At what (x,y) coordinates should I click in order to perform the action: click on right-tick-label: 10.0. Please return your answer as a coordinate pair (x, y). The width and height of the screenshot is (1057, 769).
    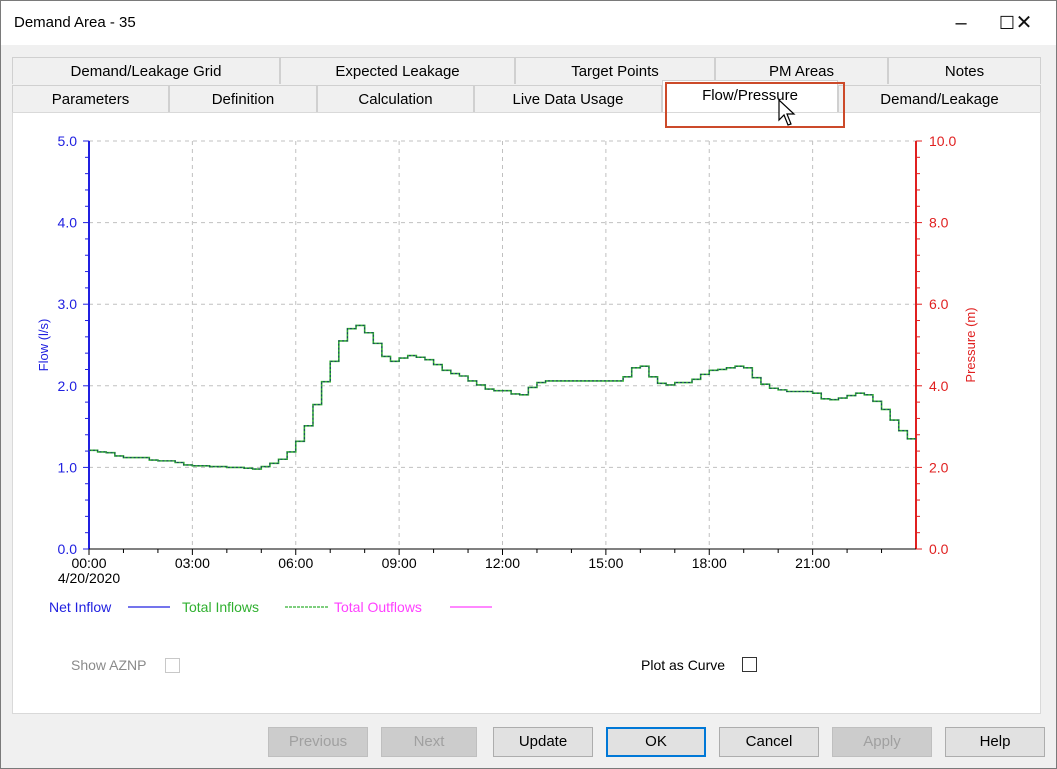
    Looking at the image, I should click on (942, 141).